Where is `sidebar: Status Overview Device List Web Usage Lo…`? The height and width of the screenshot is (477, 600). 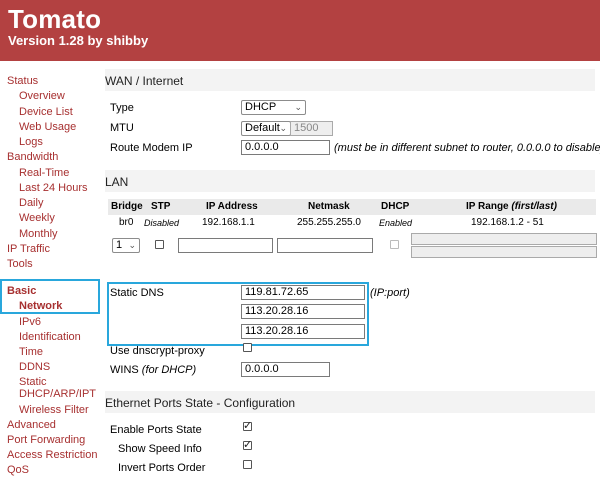
sidebar: Status Overview Device List Web Usage Lo… is located at coordinates (50, 269).